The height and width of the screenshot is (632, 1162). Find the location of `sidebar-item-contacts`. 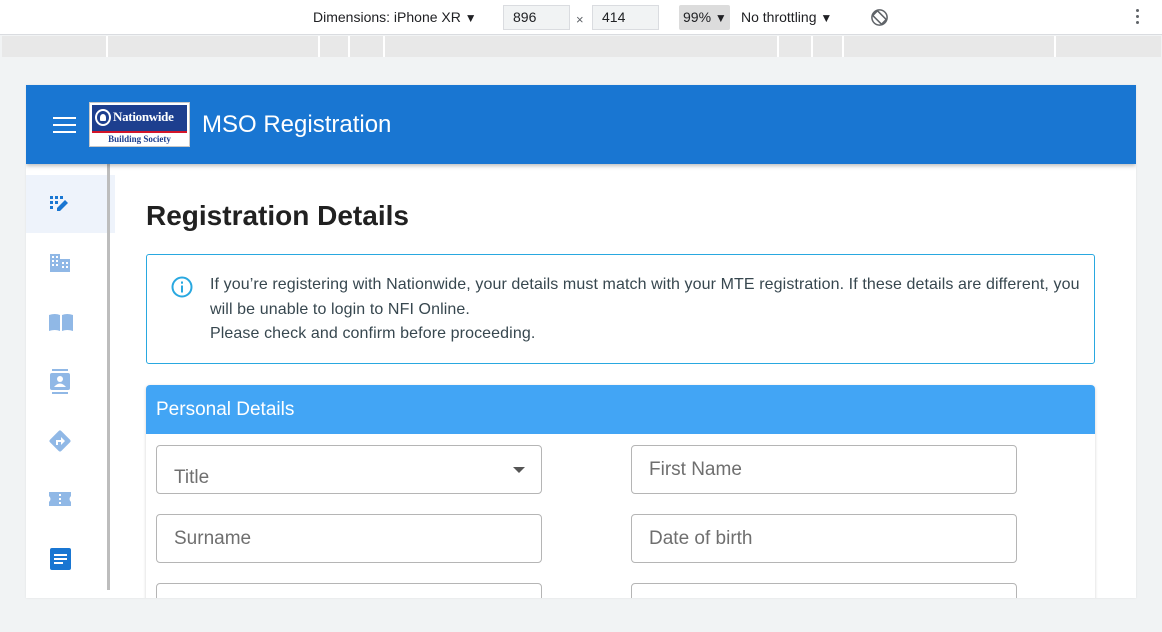

sidebar-item-contacts is located at coordinates (70, 381).